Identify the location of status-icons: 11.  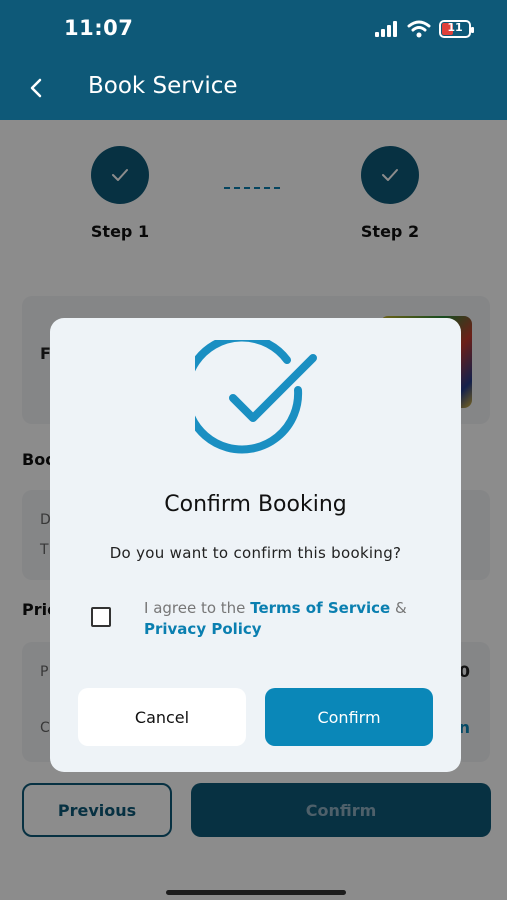
(424, 29).